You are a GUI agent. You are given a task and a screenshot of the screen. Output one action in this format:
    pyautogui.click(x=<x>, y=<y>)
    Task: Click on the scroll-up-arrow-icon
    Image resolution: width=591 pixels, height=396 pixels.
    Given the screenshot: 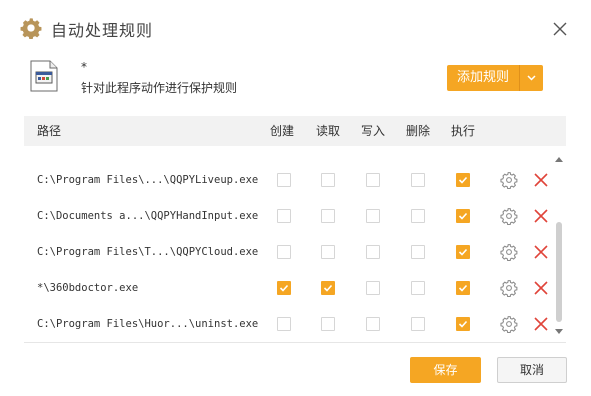 What is the action you would take?
    pyautogui.click(x=559, y=159)
    